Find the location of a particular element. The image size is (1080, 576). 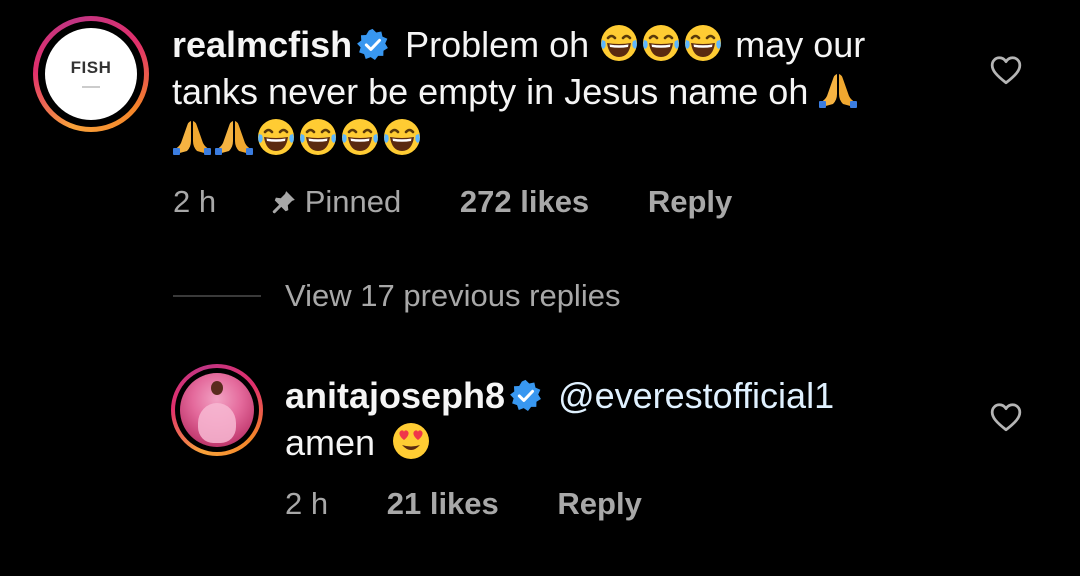

view-replies-button: View 17 previous replies is located at coordinates (452, 296).